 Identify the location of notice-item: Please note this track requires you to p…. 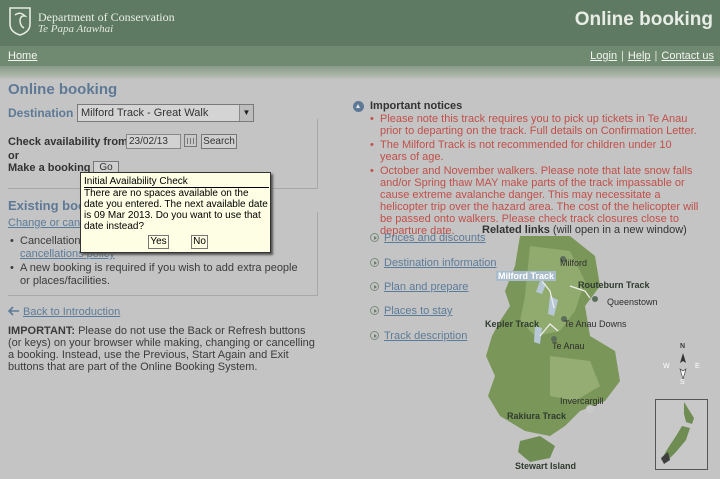
(535, 125).